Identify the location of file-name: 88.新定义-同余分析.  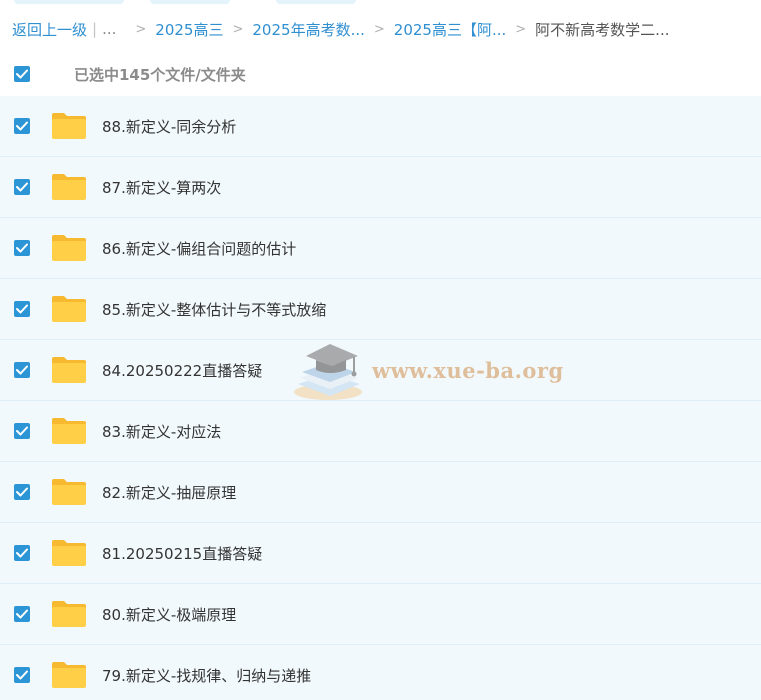
(169, 127).